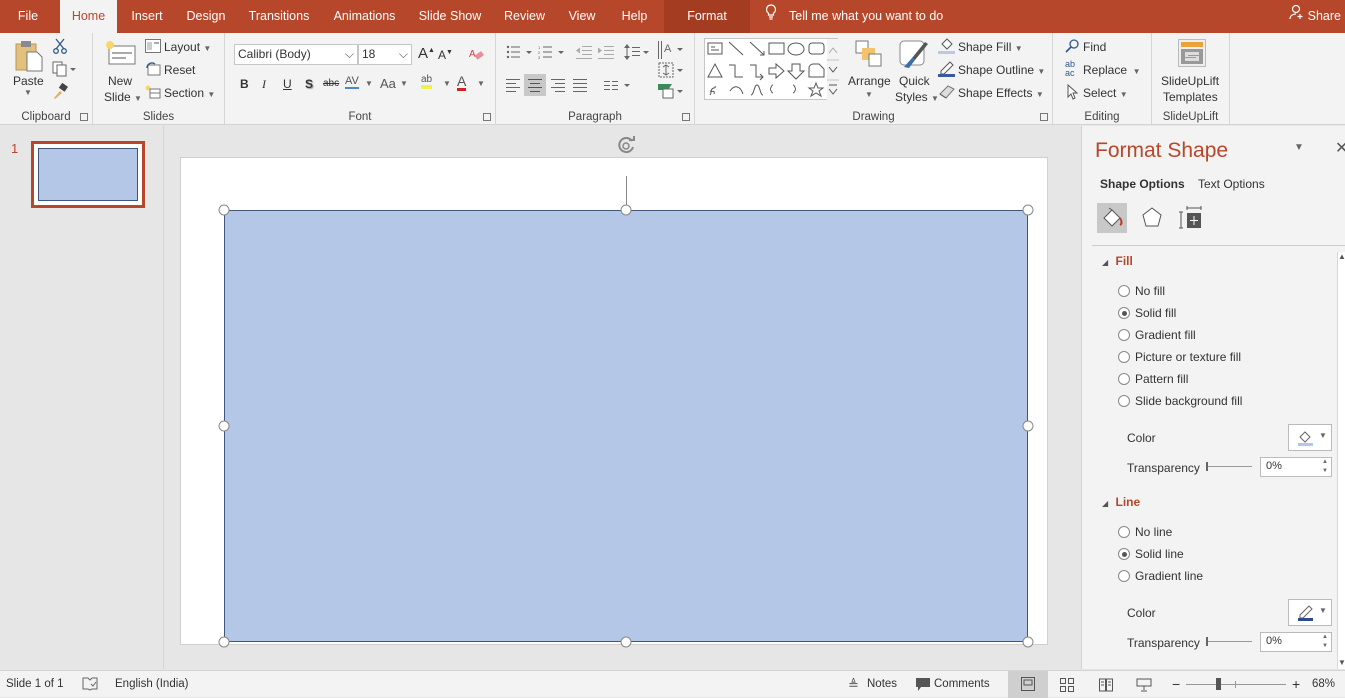 The image size is (1345, 698). What do you see at coordinates (244, 84) in the screenshot?
I see `bold-button: B` at bounding box center [244, 84].